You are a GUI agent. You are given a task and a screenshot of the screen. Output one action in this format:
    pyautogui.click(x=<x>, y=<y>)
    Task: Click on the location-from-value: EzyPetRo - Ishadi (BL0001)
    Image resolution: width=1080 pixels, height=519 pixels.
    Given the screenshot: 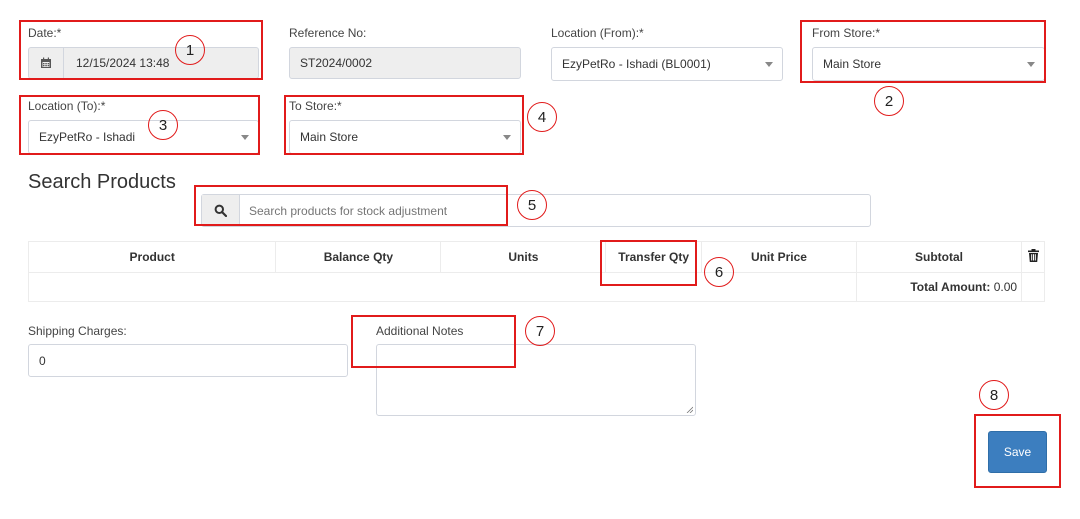 What is the action you would take?
    pyautogui.click(x=636, y=64)
    